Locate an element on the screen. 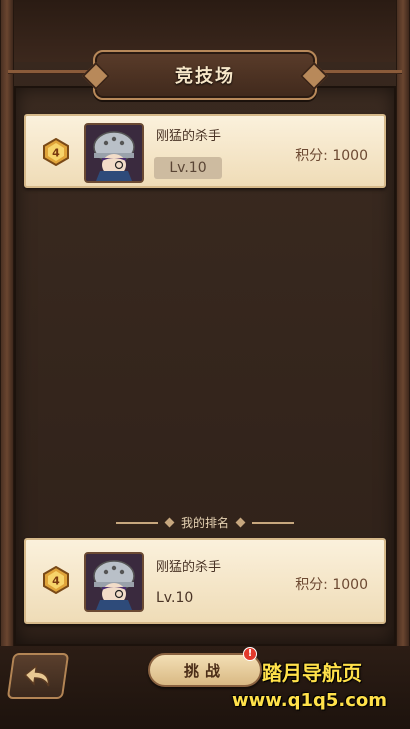  page-title: 竞技场 is located at coordinates (205, 76).